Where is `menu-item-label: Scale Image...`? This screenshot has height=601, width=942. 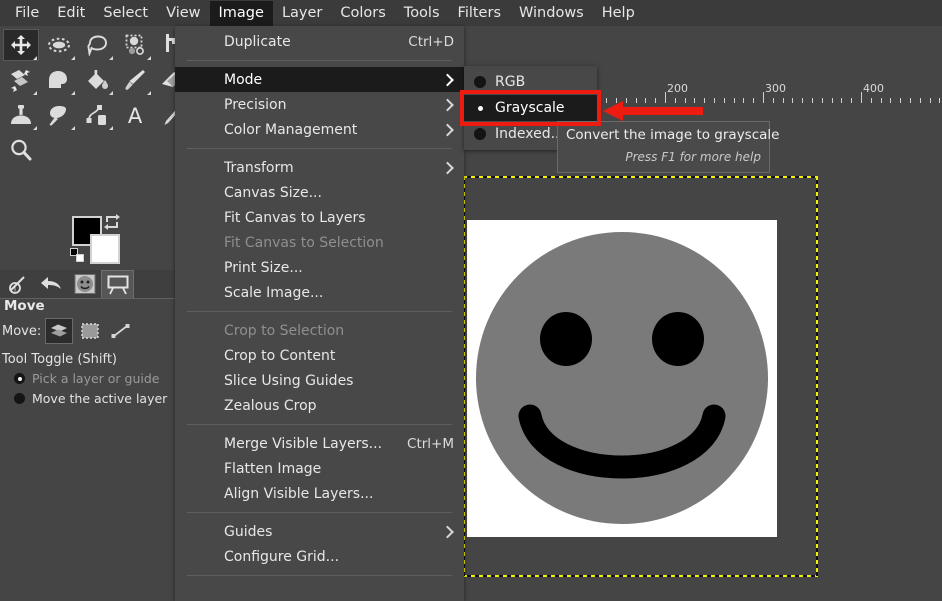
menu-item-label: Scale Image... is located at coordinates (274, 292).